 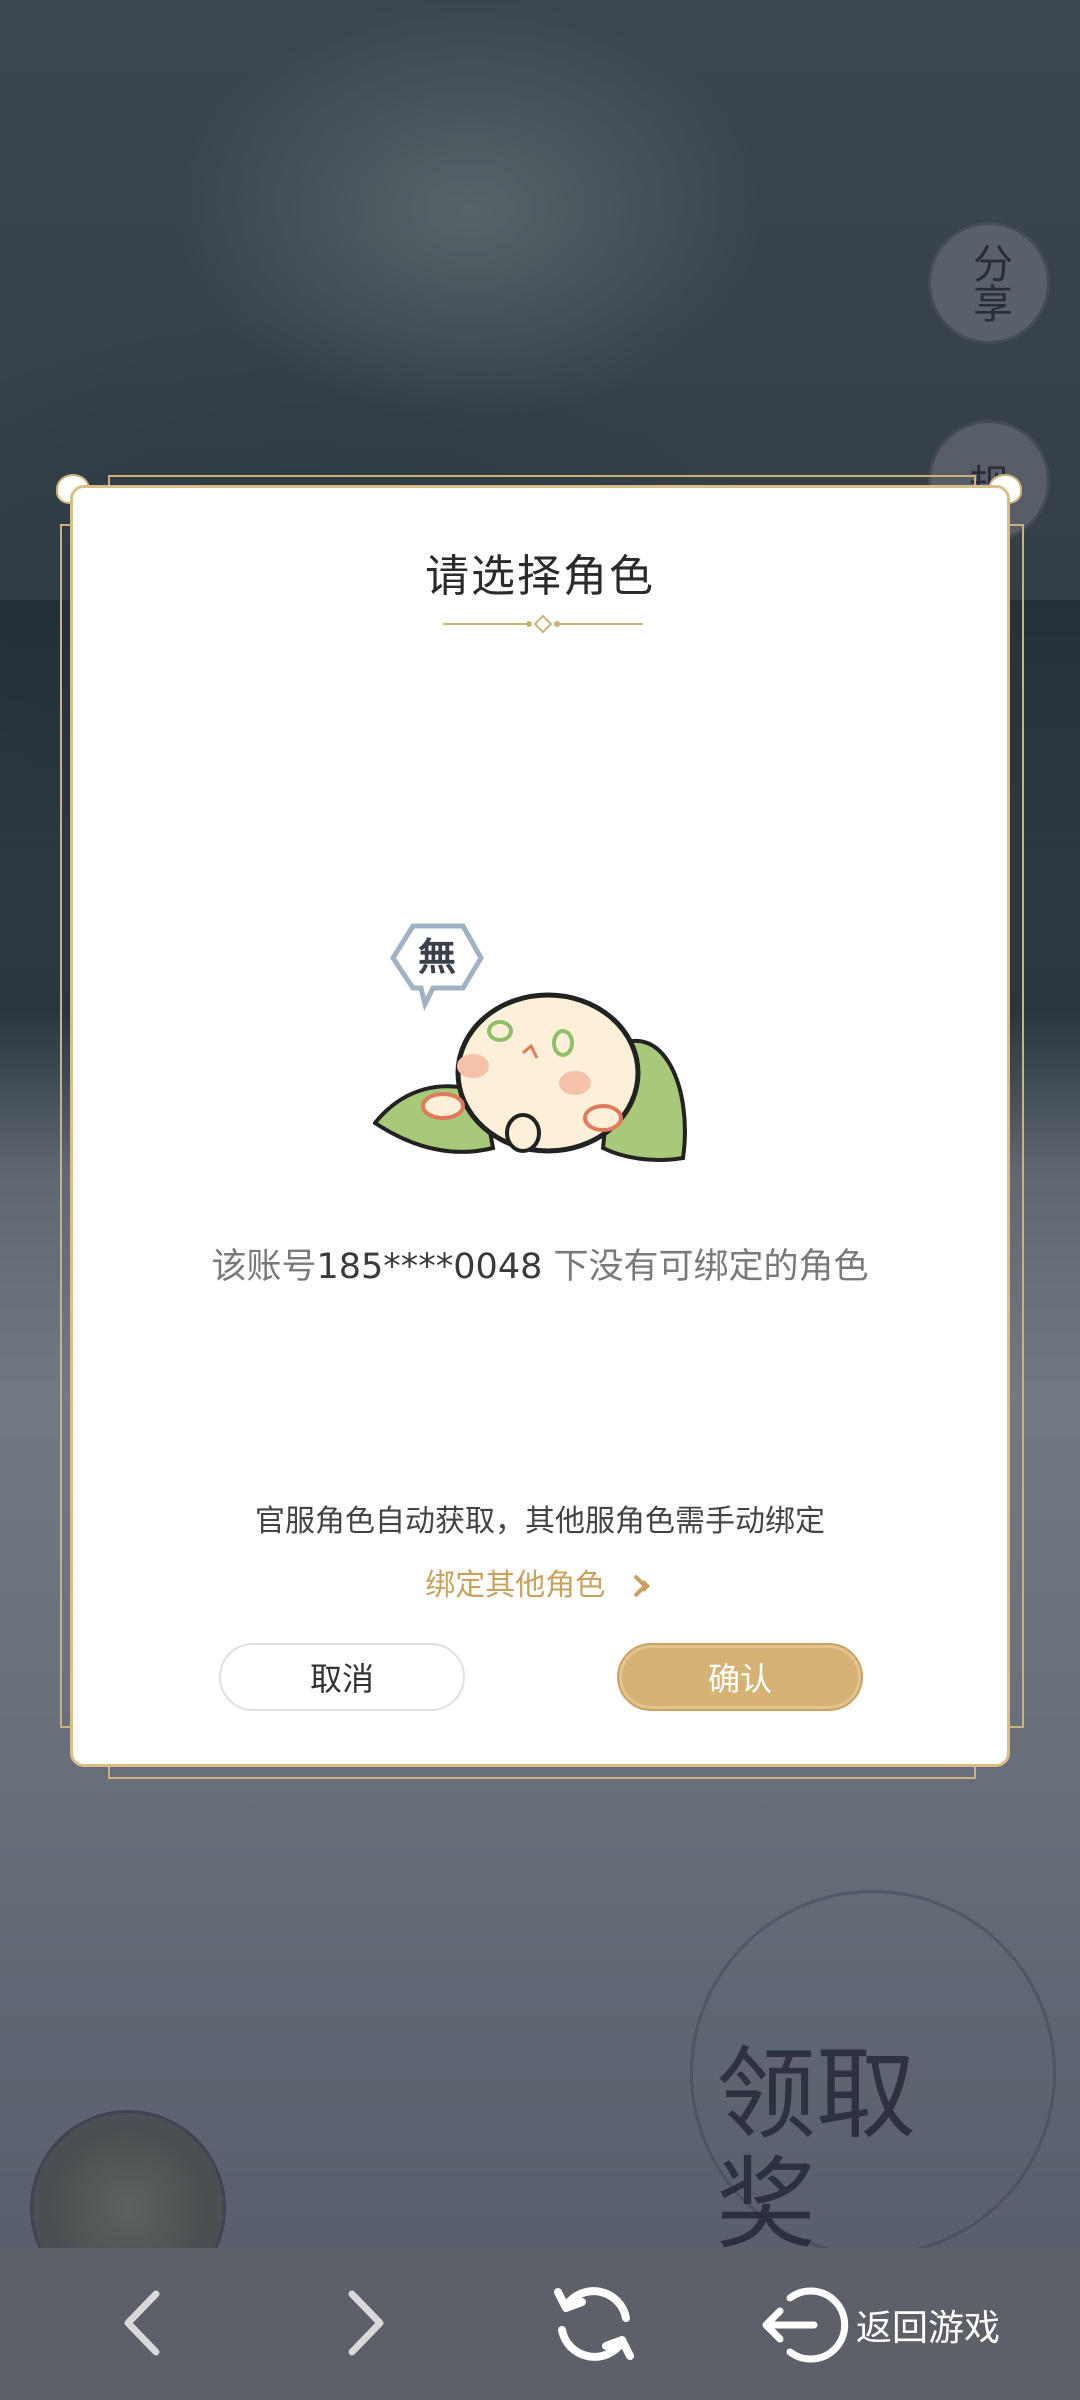 I want to click on cancel-label: 取消, so click(x=341, y=1679).